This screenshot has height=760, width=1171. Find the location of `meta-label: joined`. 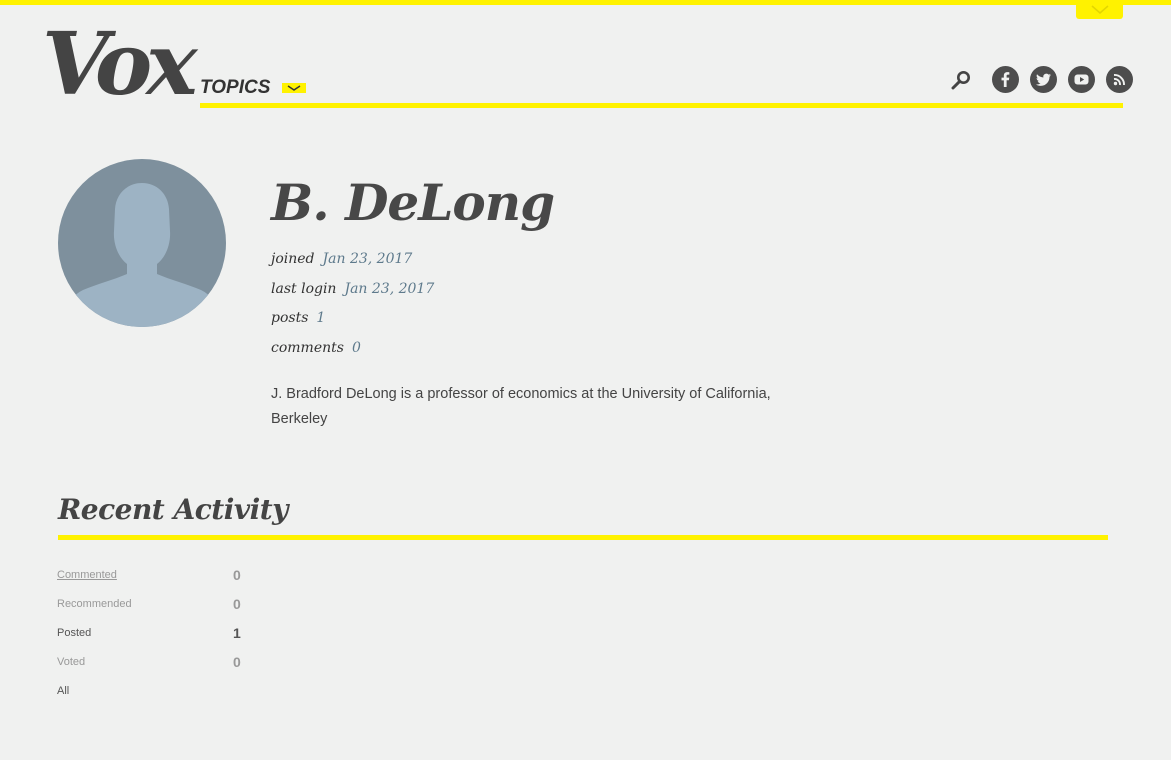

meta-label: joined is located at coordinates (293, 259).